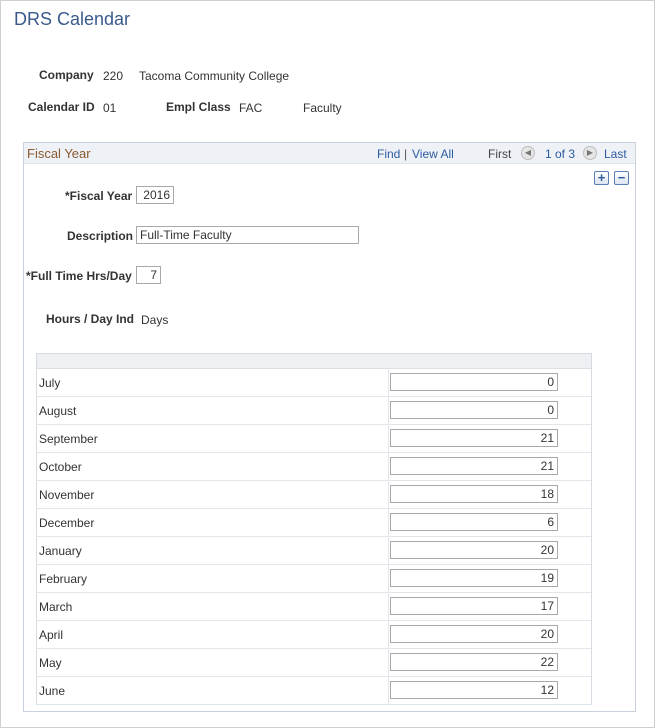 Image resolution: width=655 pixels, height=728 pixels. Describe the element at coordinates (68, 439) in the screenshot. I see `month-label: September` at that location.